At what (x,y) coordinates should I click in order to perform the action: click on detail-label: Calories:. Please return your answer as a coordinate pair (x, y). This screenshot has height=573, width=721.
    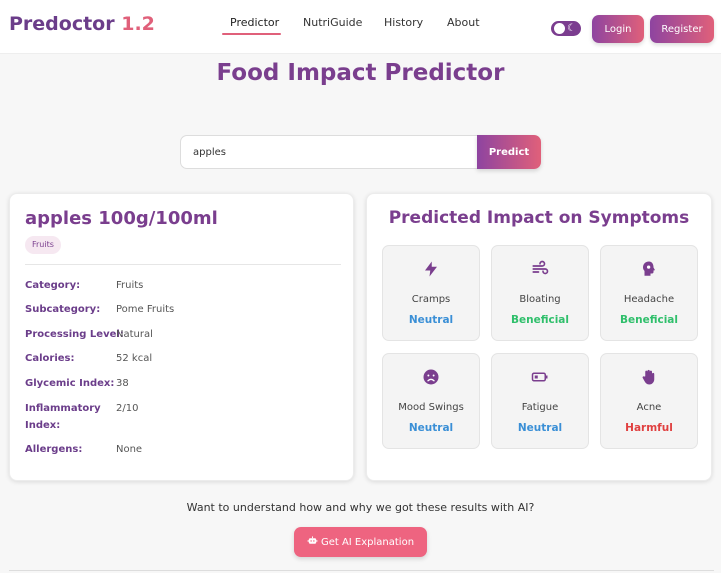
    Looking at the image, I should click on (50, 358).